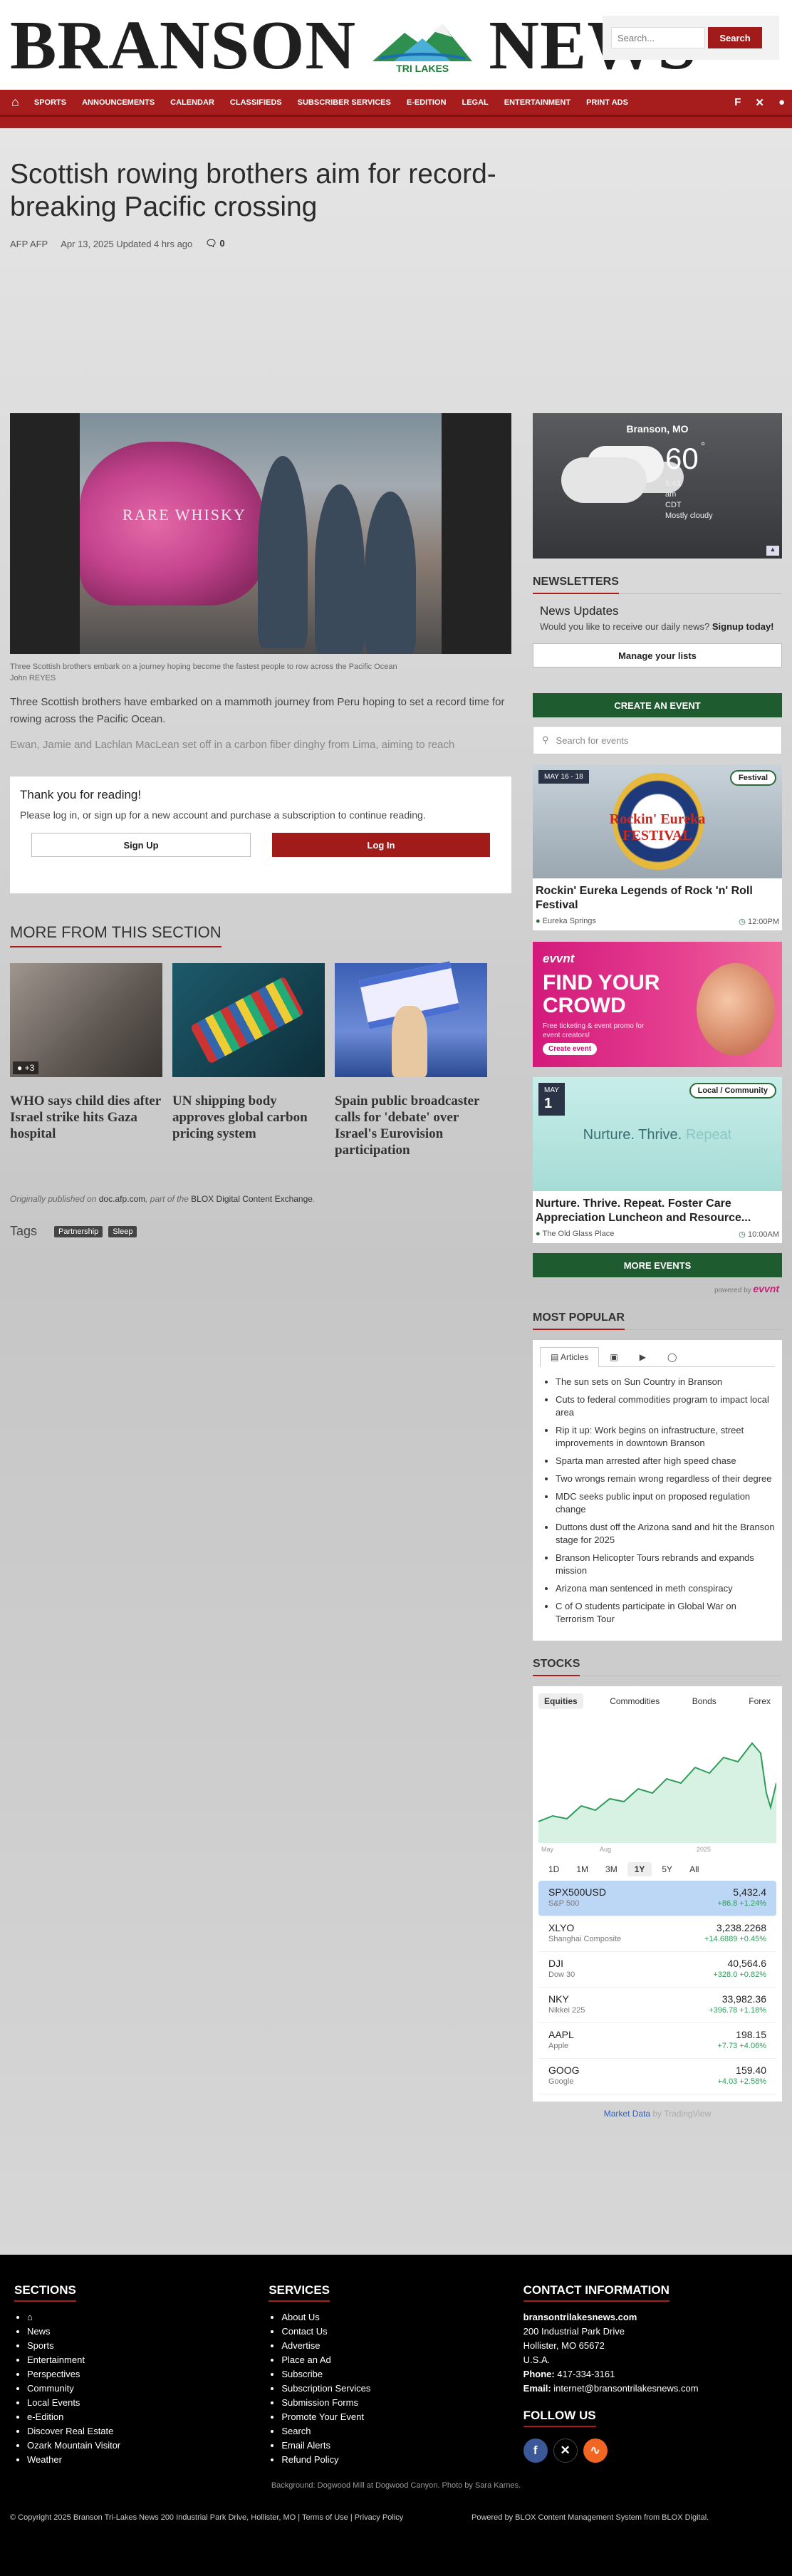 The image size is (792, 2576). What do you see at coordinates (611, 1869) in the screenshot?
I see `range-3m: 3M` at bounding box center [611, 1869].